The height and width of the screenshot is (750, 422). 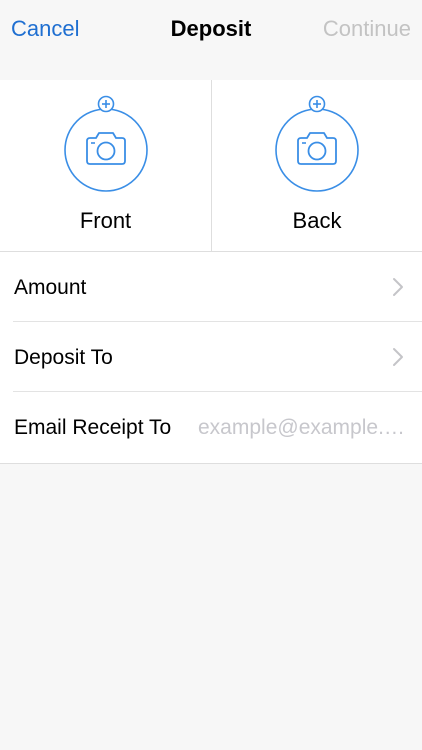 What do you see at coordinates (317, 220) in the screenshot?
I see `back-label: Back` at bounding box center [317, 220].